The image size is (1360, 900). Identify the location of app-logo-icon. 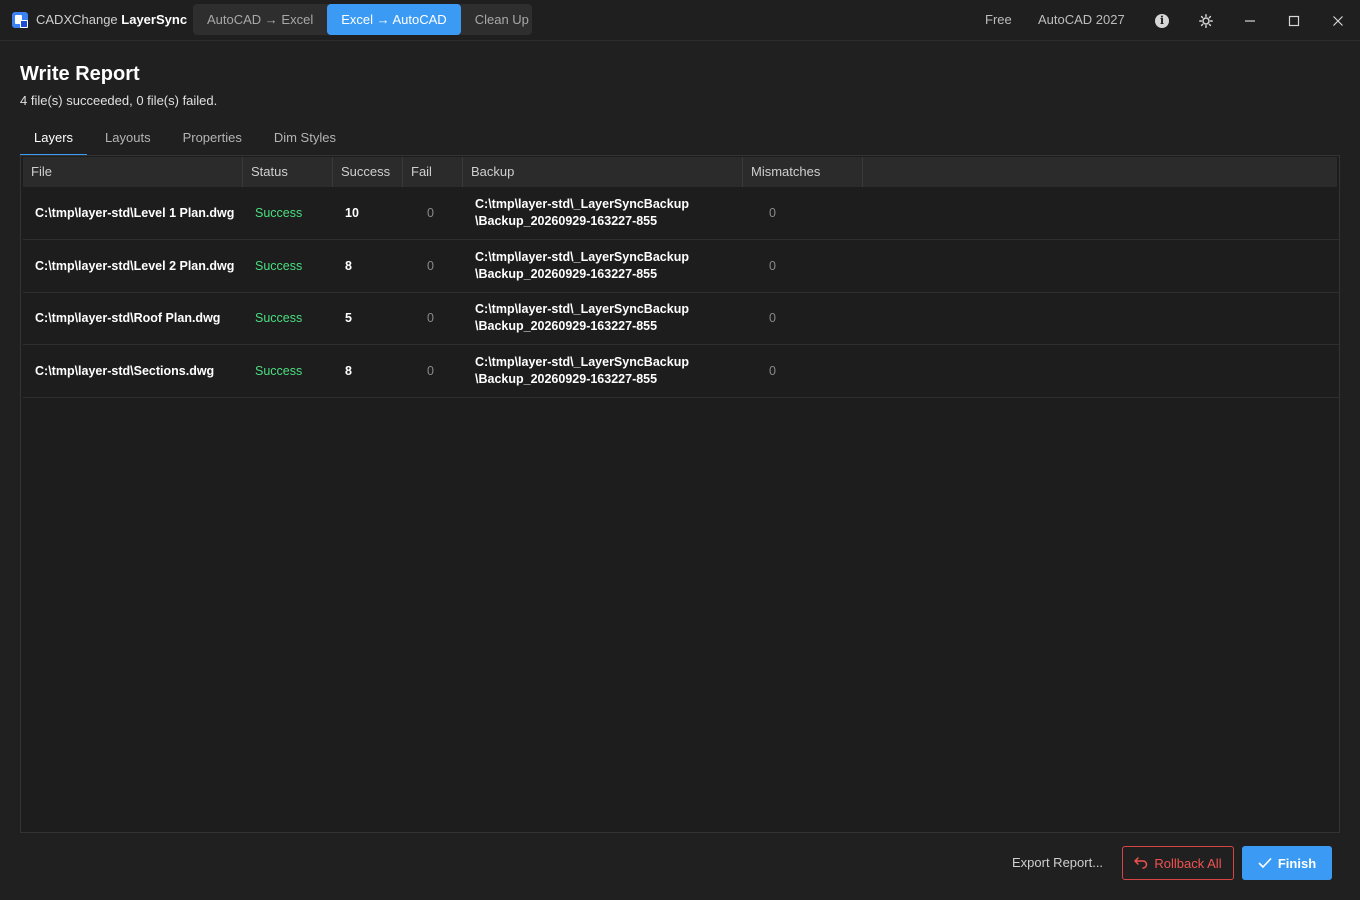
(20, 20).